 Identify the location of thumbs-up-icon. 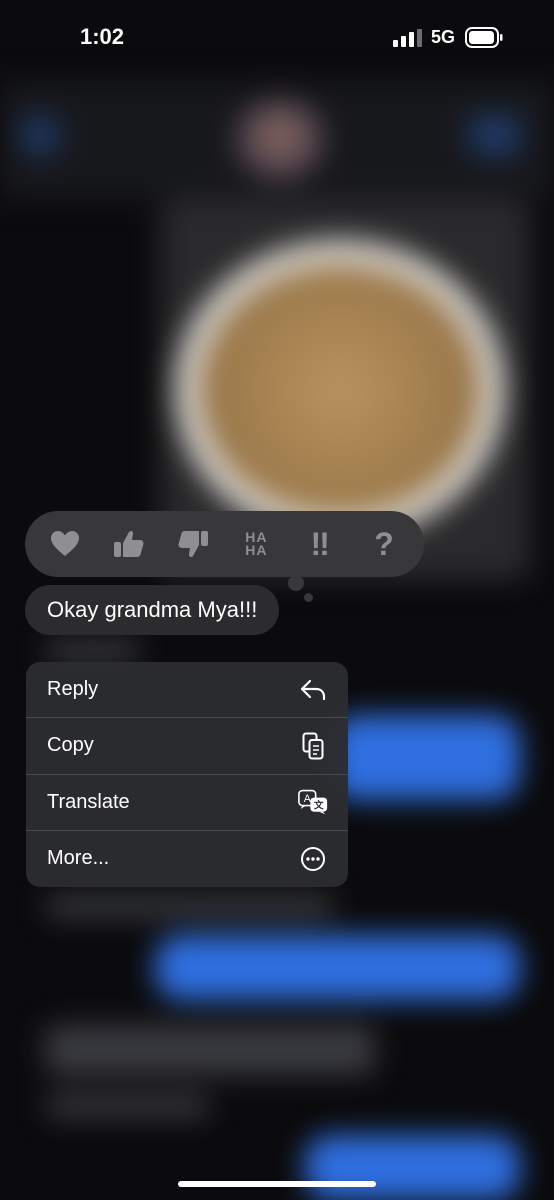
(128, 543).